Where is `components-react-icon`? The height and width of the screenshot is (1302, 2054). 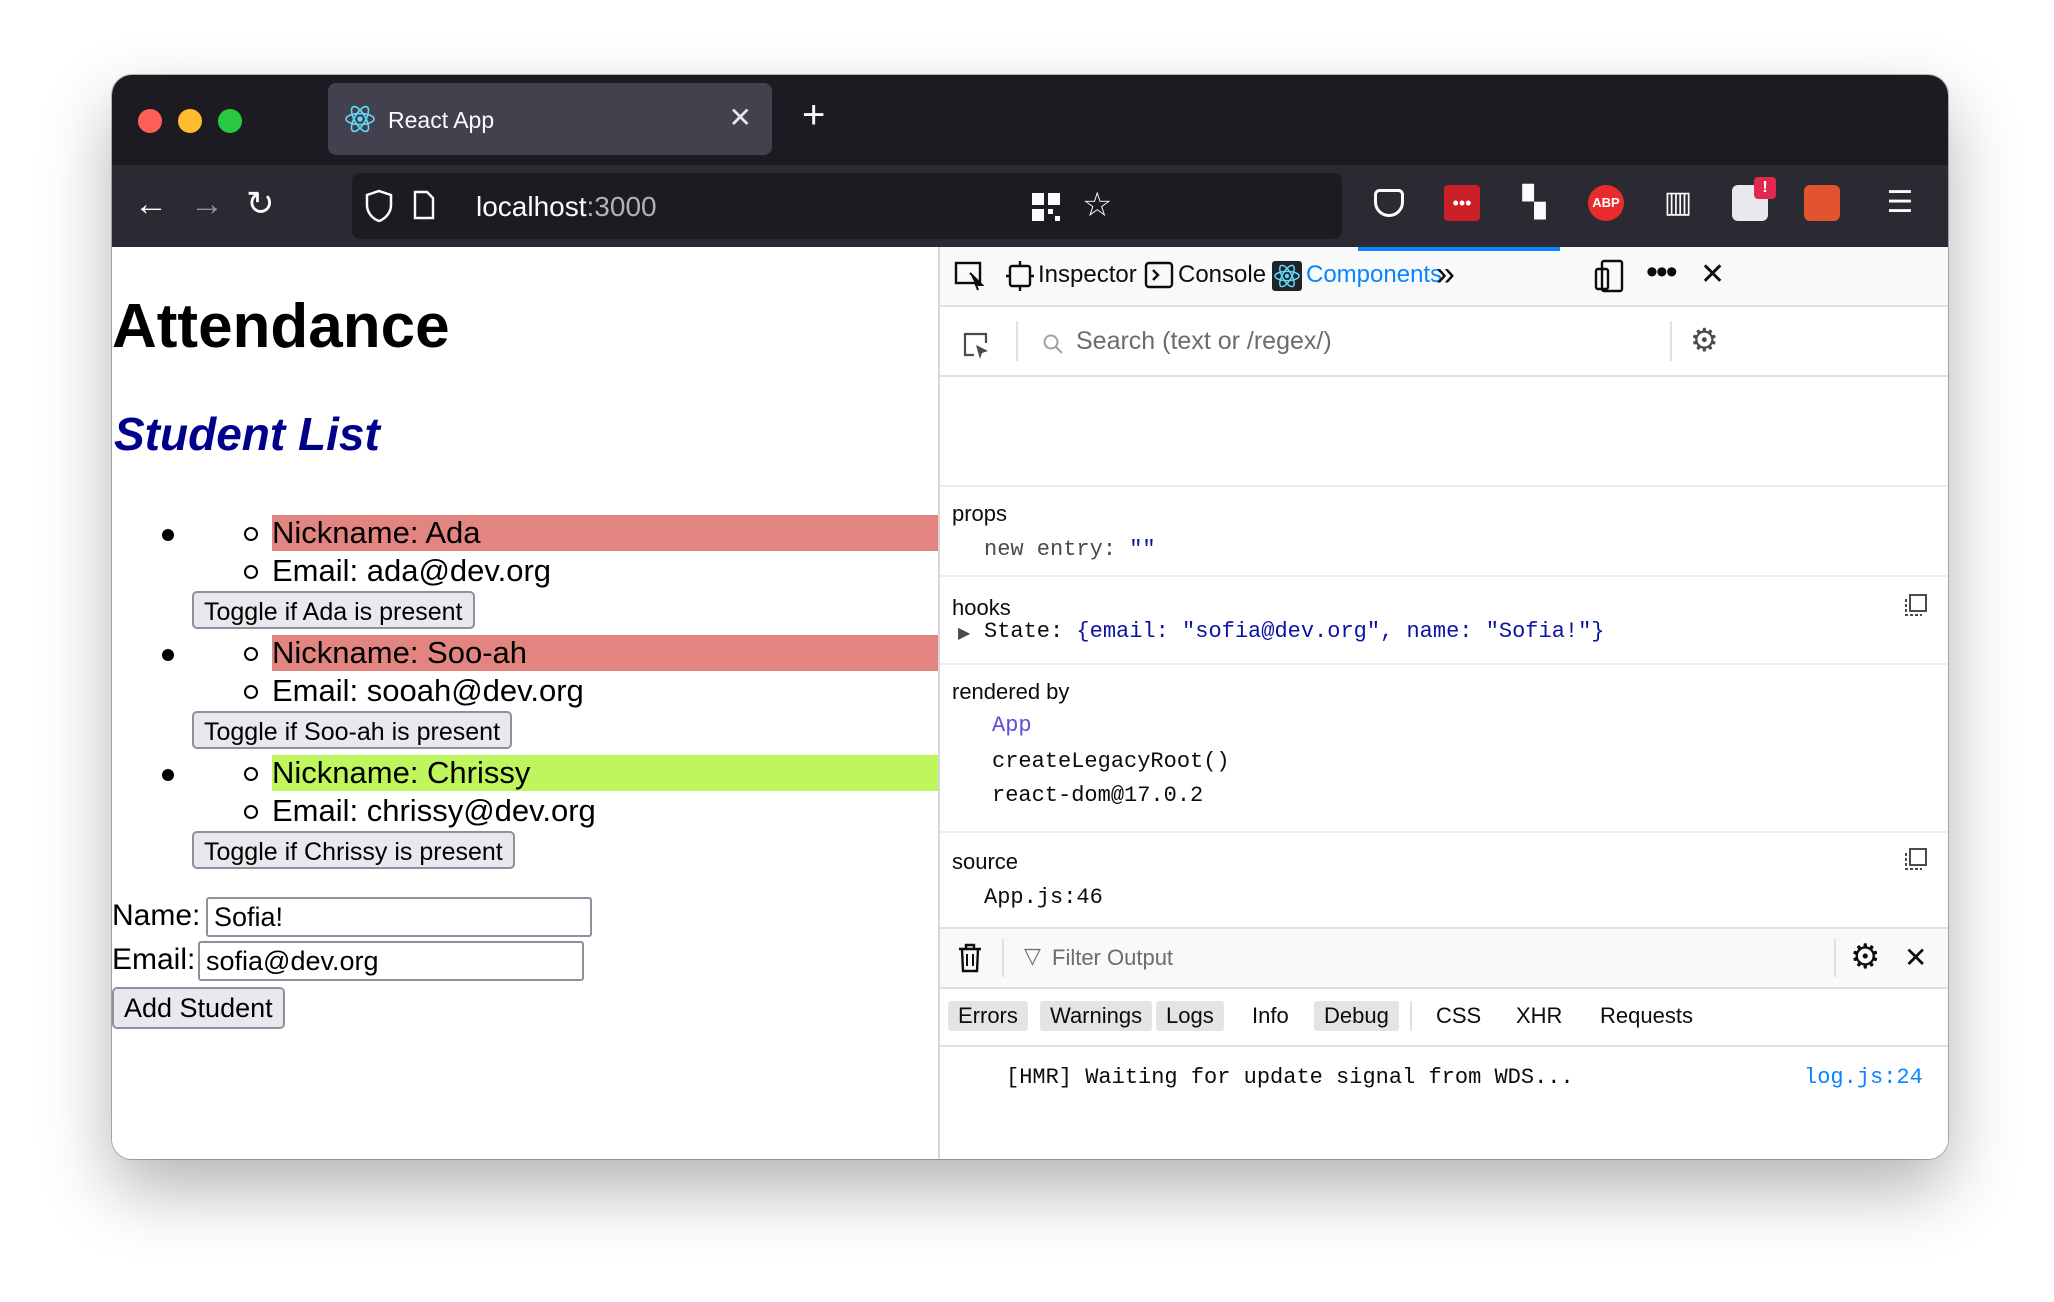 components-react-icon is located at coordinates (1287, 276).